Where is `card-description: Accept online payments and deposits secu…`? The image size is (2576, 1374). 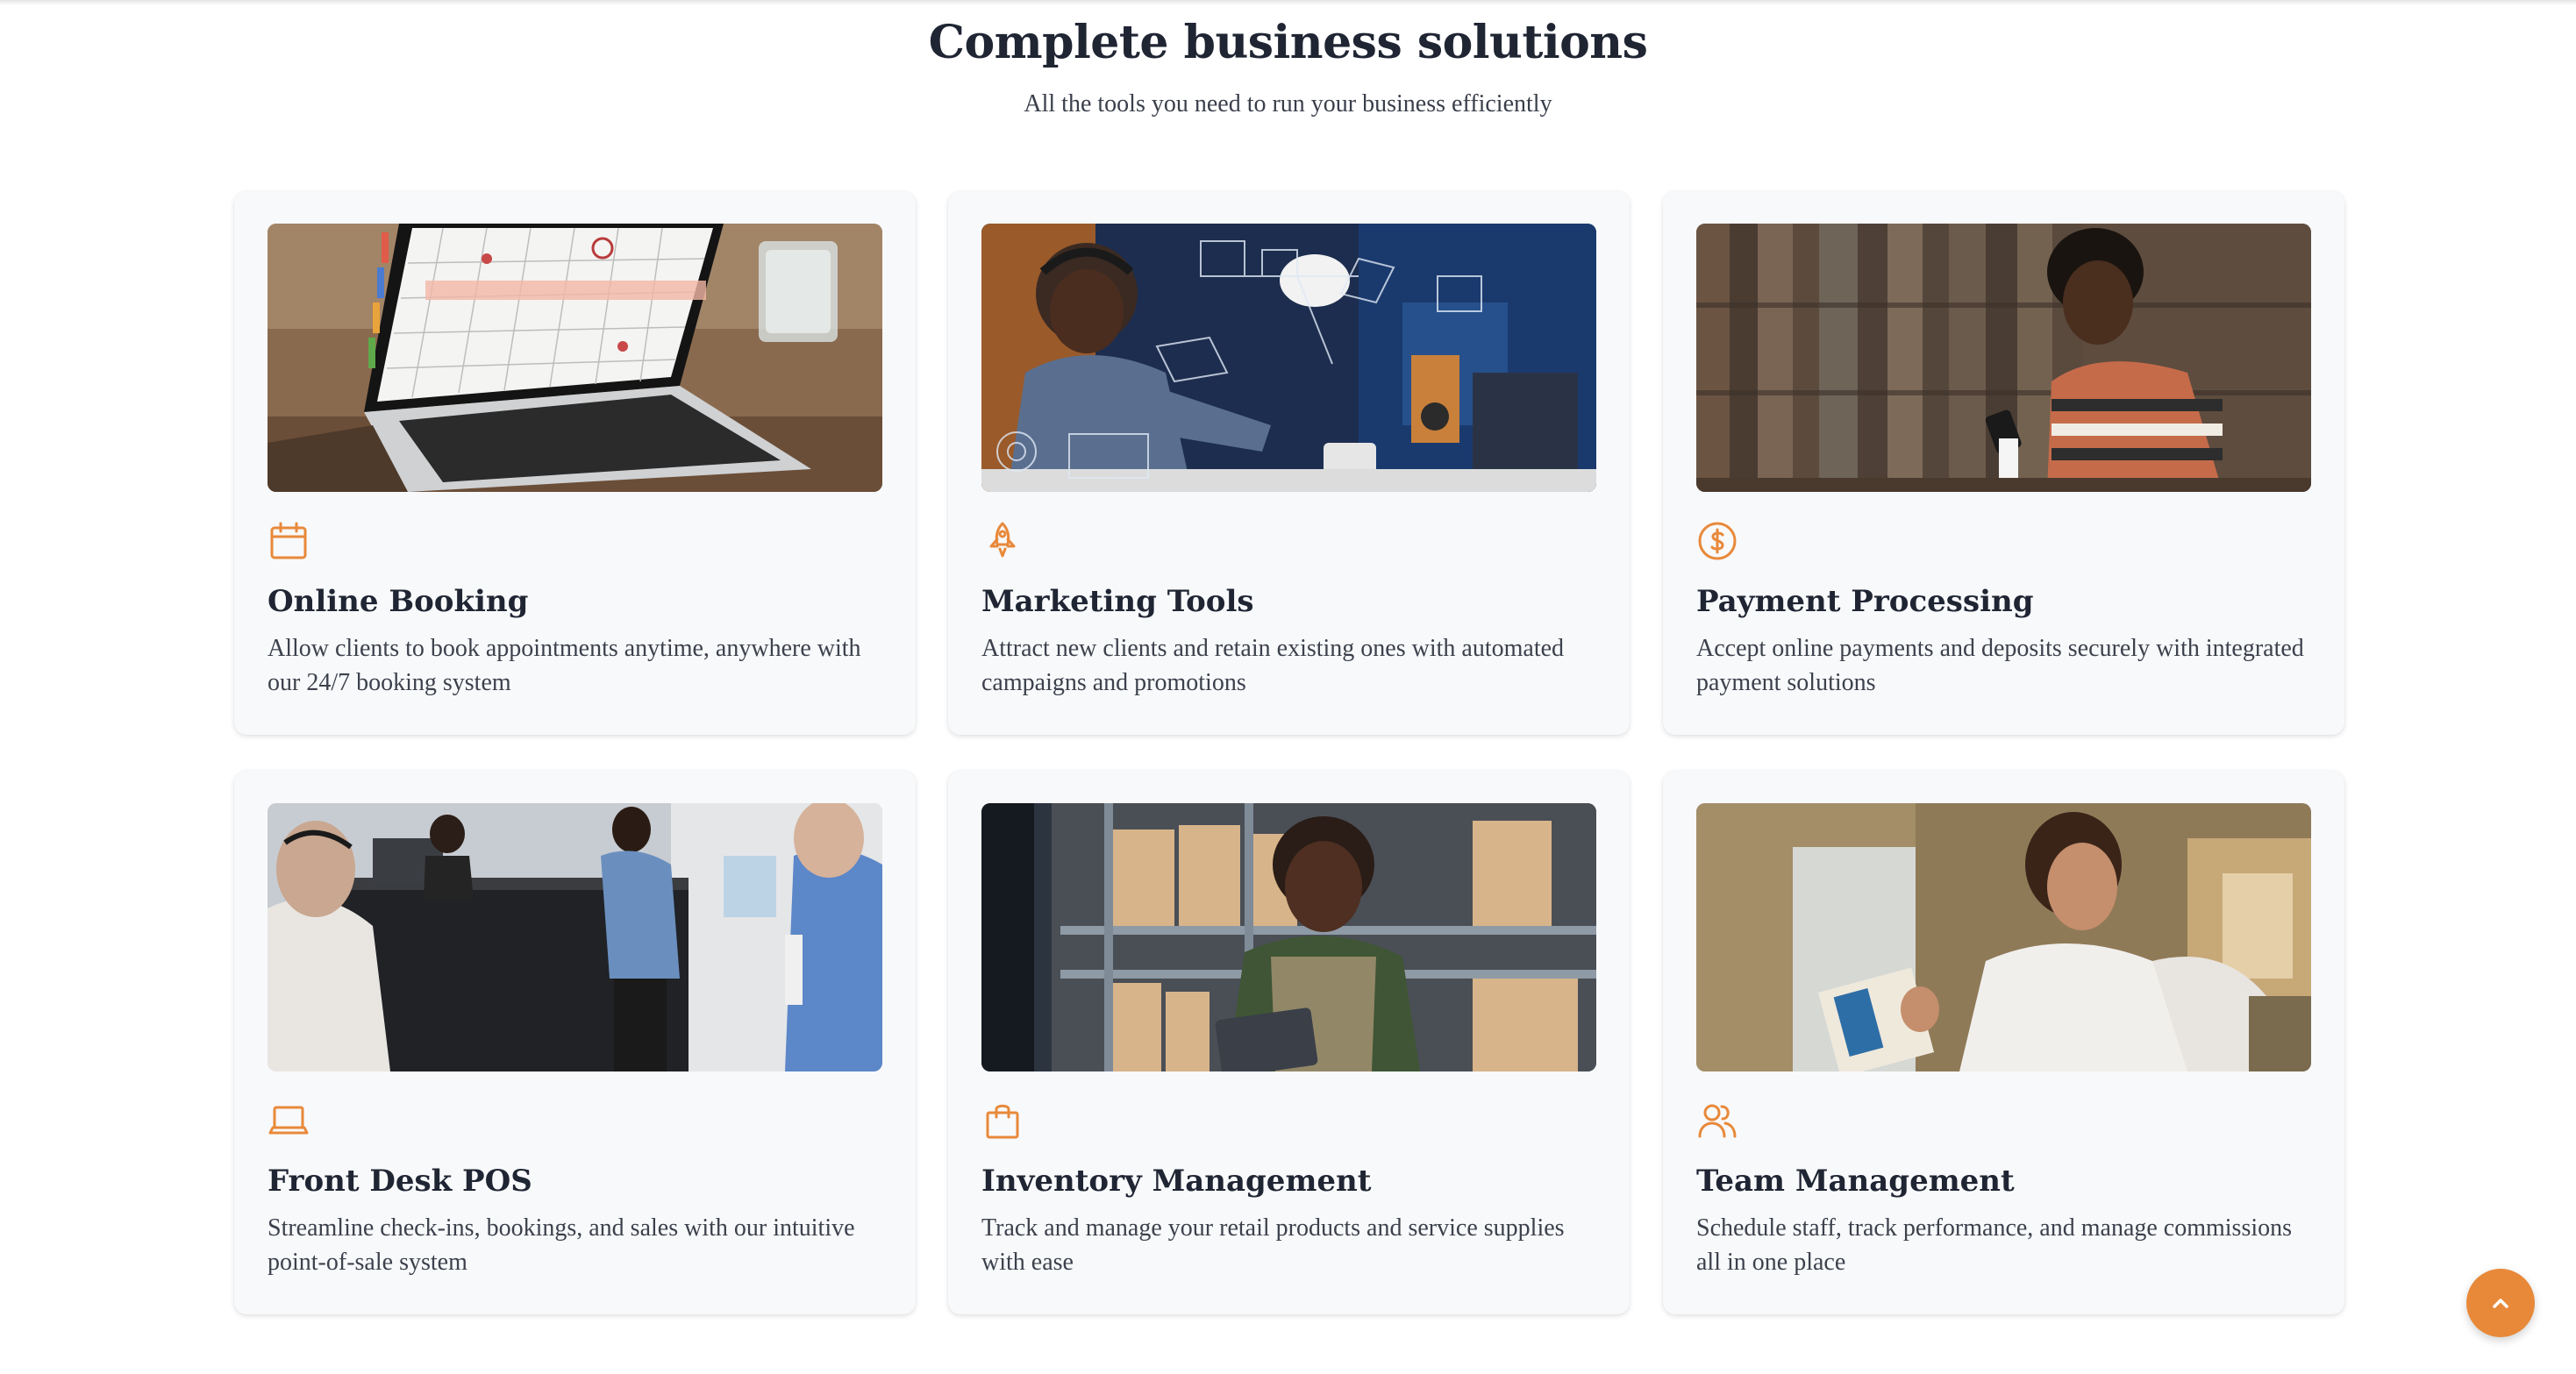
card-description: Accept online payments and deposits secu… is located at coordinates (2000, 665).